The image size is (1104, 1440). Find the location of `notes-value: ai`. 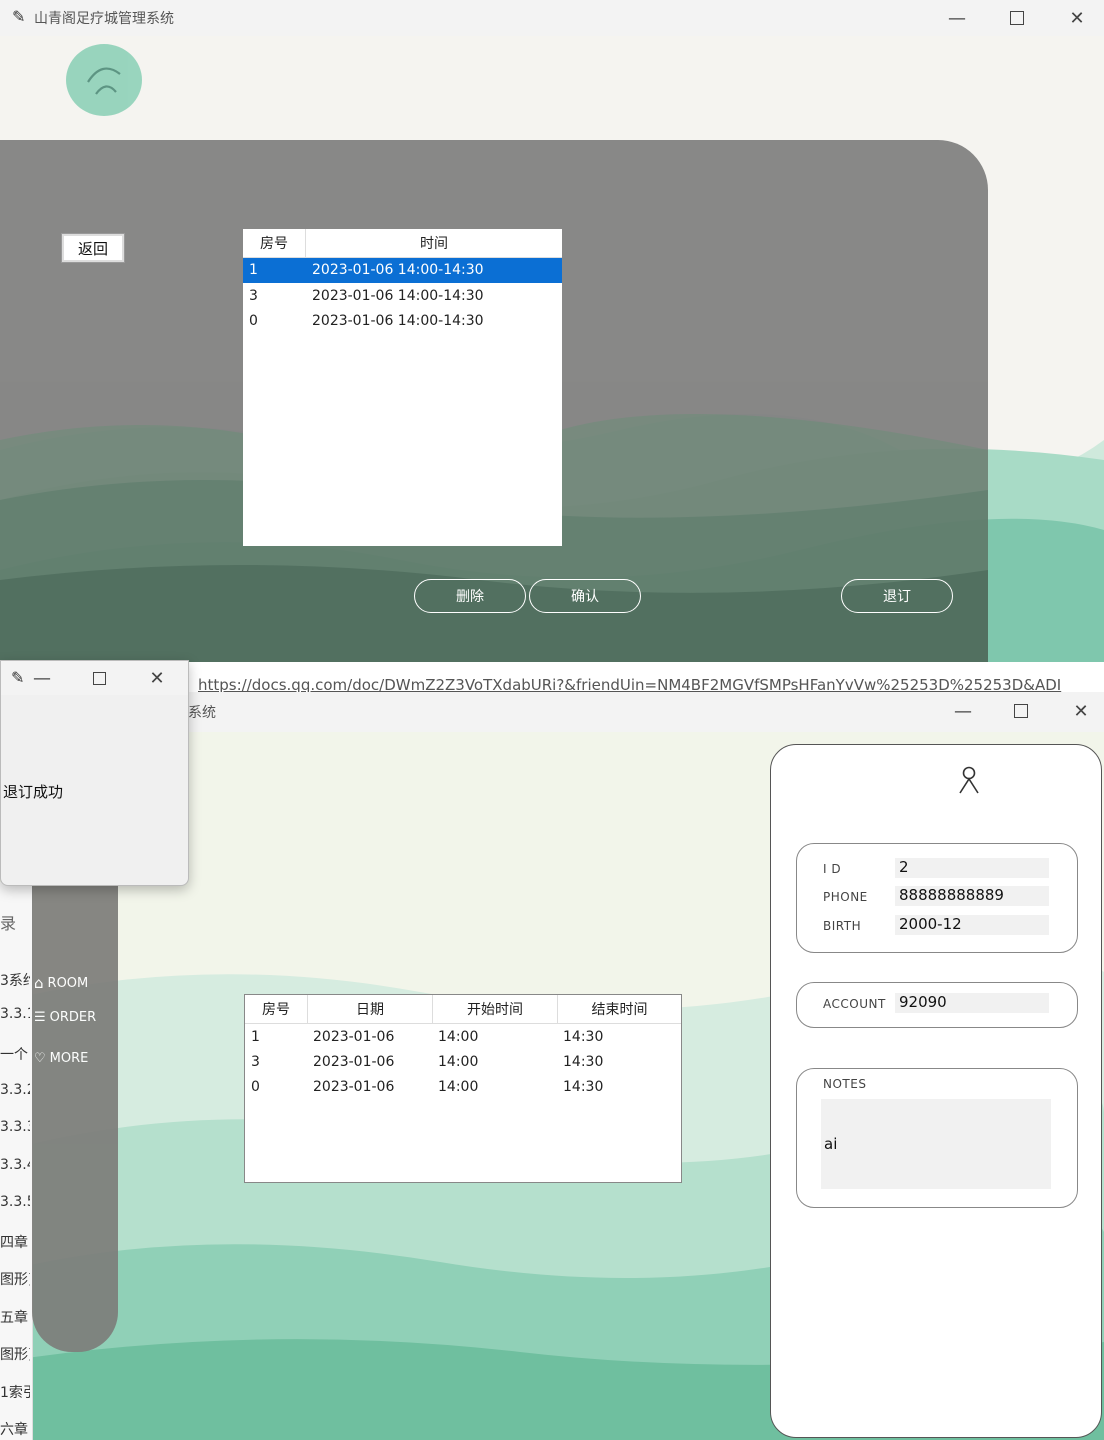

notes-value: ai is located at coordinates (831, 1144).